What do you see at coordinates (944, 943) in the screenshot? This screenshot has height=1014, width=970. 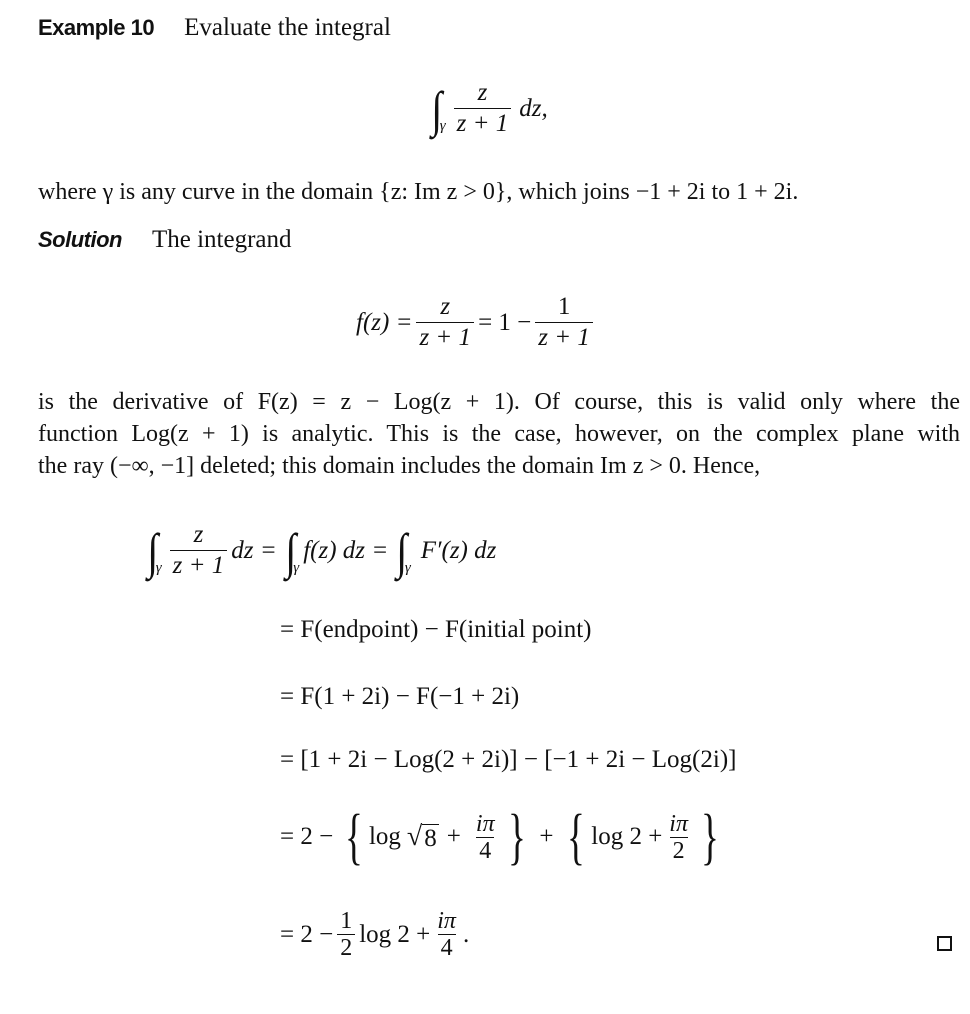 I see `qed-square-icon` at bounding box center [944, 943].